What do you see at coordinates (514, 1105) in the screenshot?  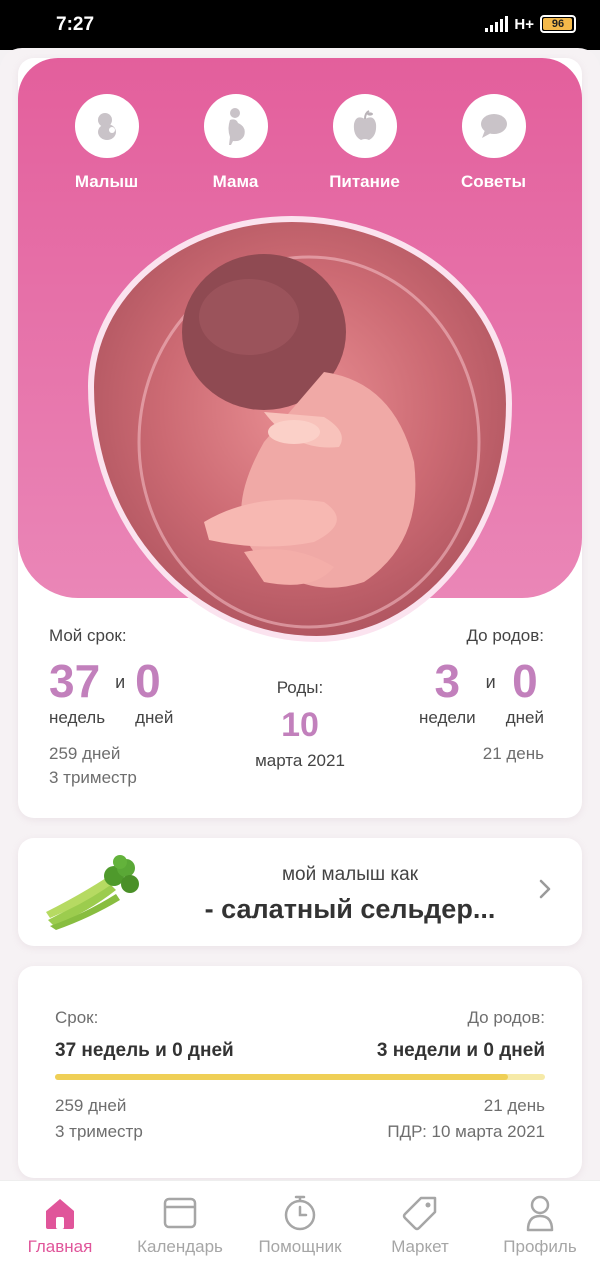 I see `progress-days-left: 21 день` at bounding box center [514, 1105].